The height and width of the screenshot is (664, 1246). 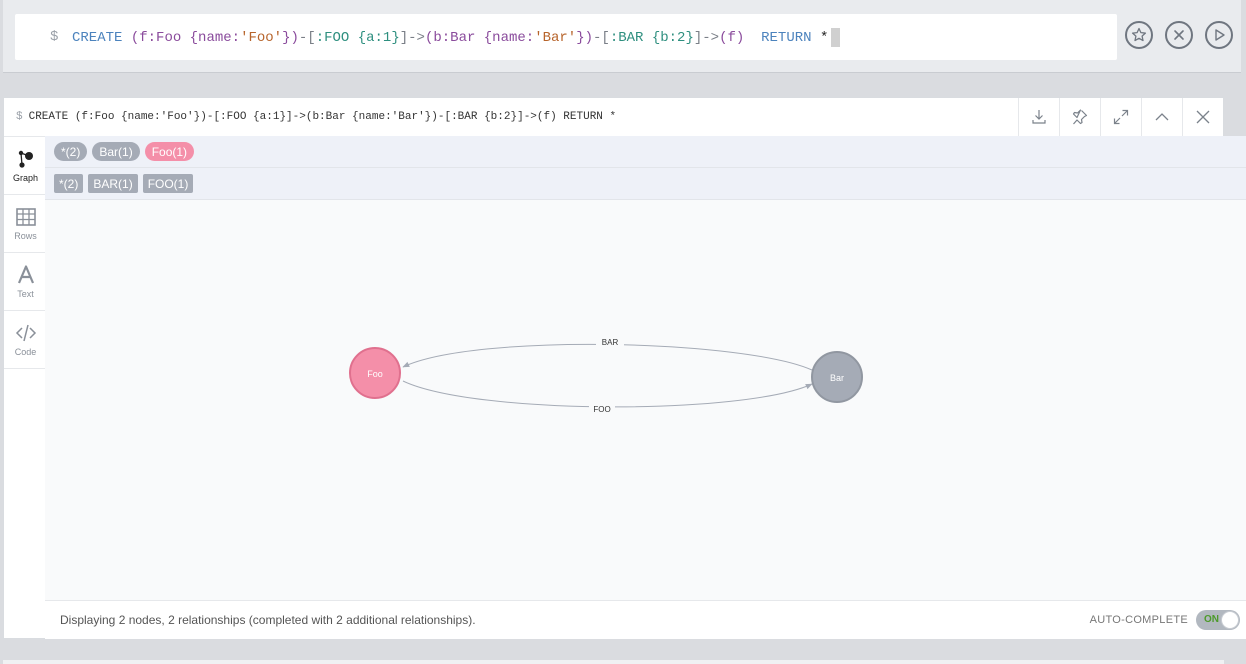 I want to click on star-icon, so click(x=1139, y=34).